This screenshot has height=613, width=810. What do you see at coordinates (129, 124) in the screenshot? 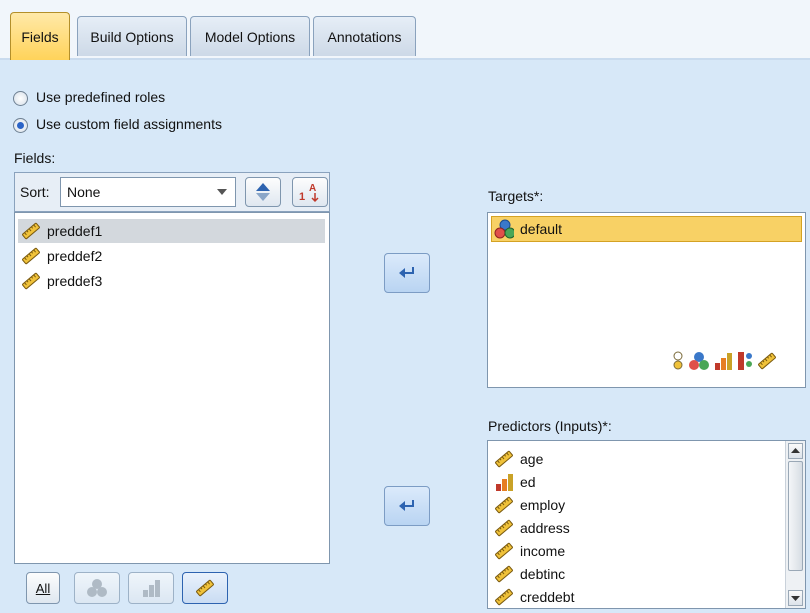
I see `use-custom-assignments-label: Use custom field assignments` at bounding box center [129, 124].